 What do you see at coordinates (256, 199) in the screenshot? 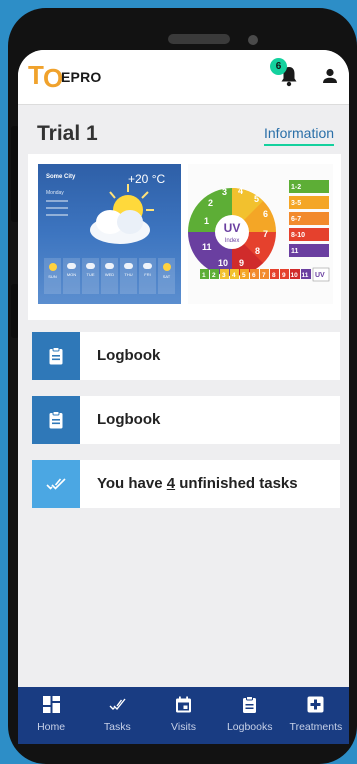
I see `uv-wheel-number: 5` at bounding box center [256, 199].